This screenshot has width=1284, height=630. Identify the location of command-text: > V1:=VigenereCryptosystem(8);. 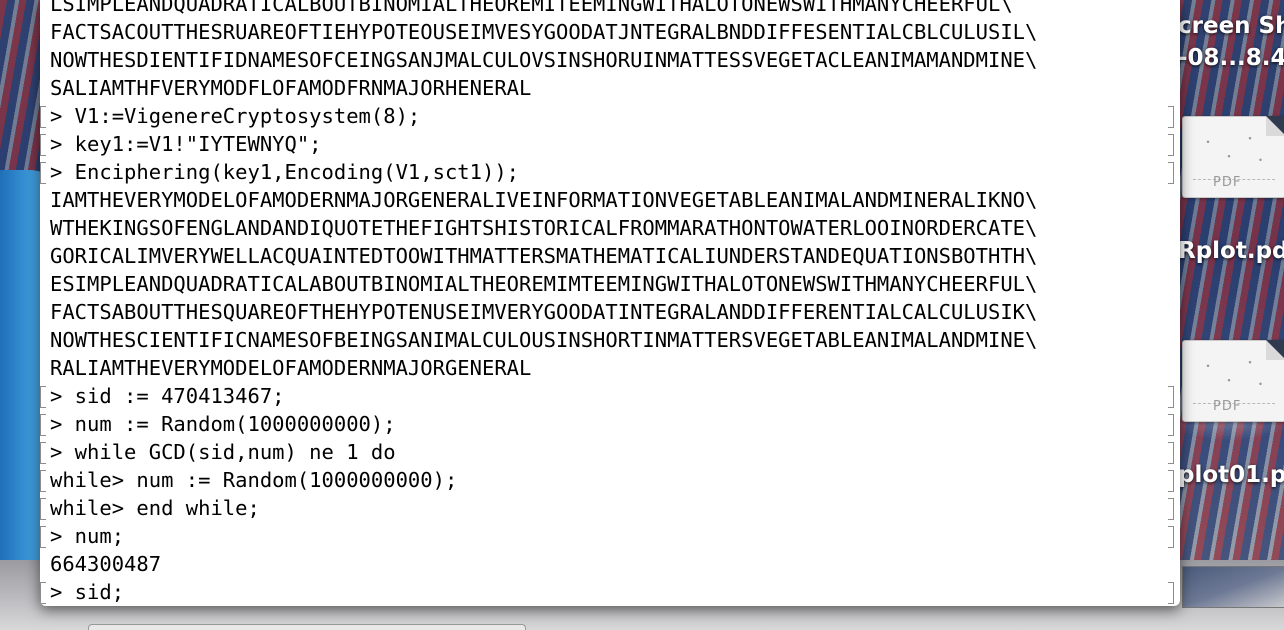
(235, 116).